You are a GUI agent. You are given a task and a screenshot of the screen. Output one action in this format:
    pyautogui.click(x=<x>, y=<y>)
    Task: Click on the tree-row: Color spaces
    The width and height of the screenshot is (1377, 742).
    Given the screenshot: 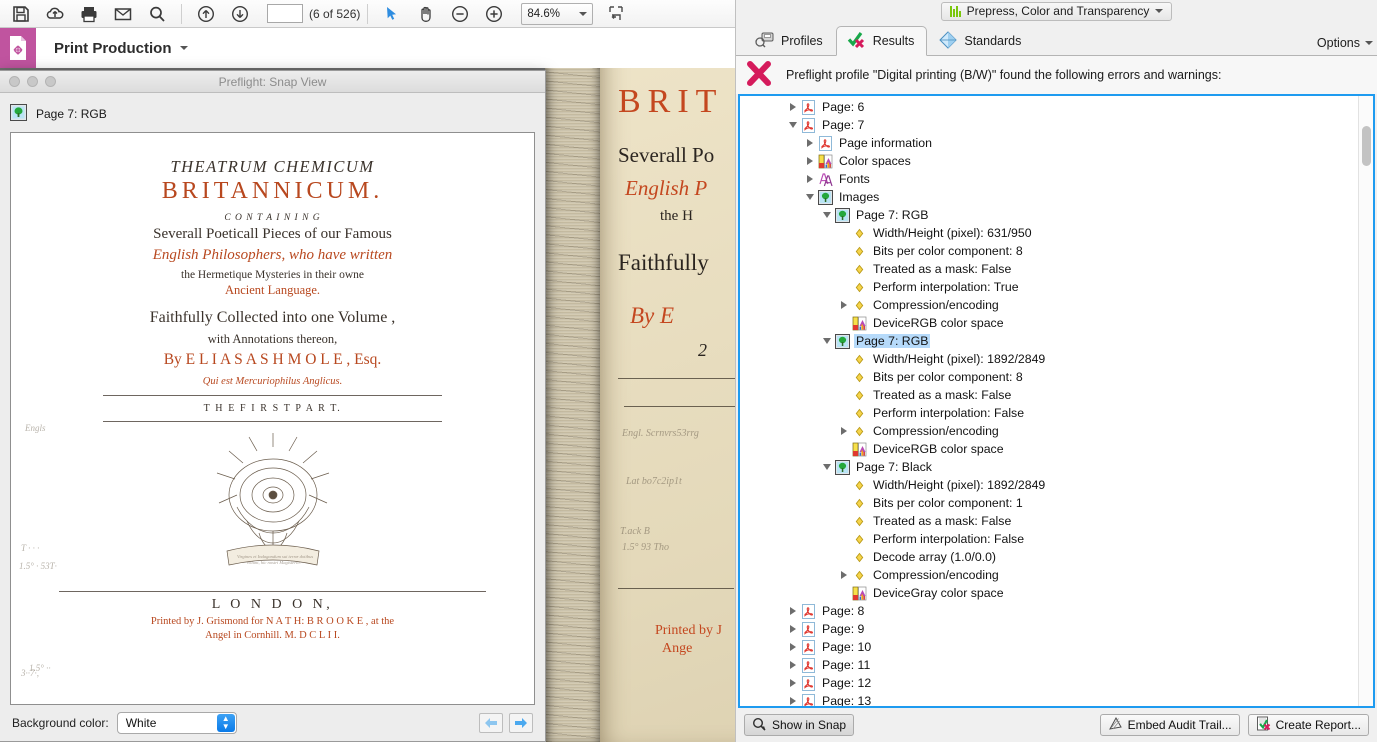 What is the action you would take?
    pyautogui.click(x=1049, y=161)
    